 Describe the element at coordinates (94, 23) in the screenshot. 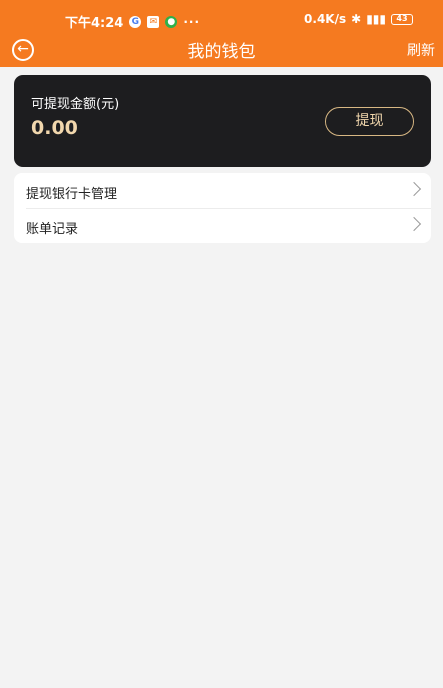

I see `status-time: 下午4:24` at that location.